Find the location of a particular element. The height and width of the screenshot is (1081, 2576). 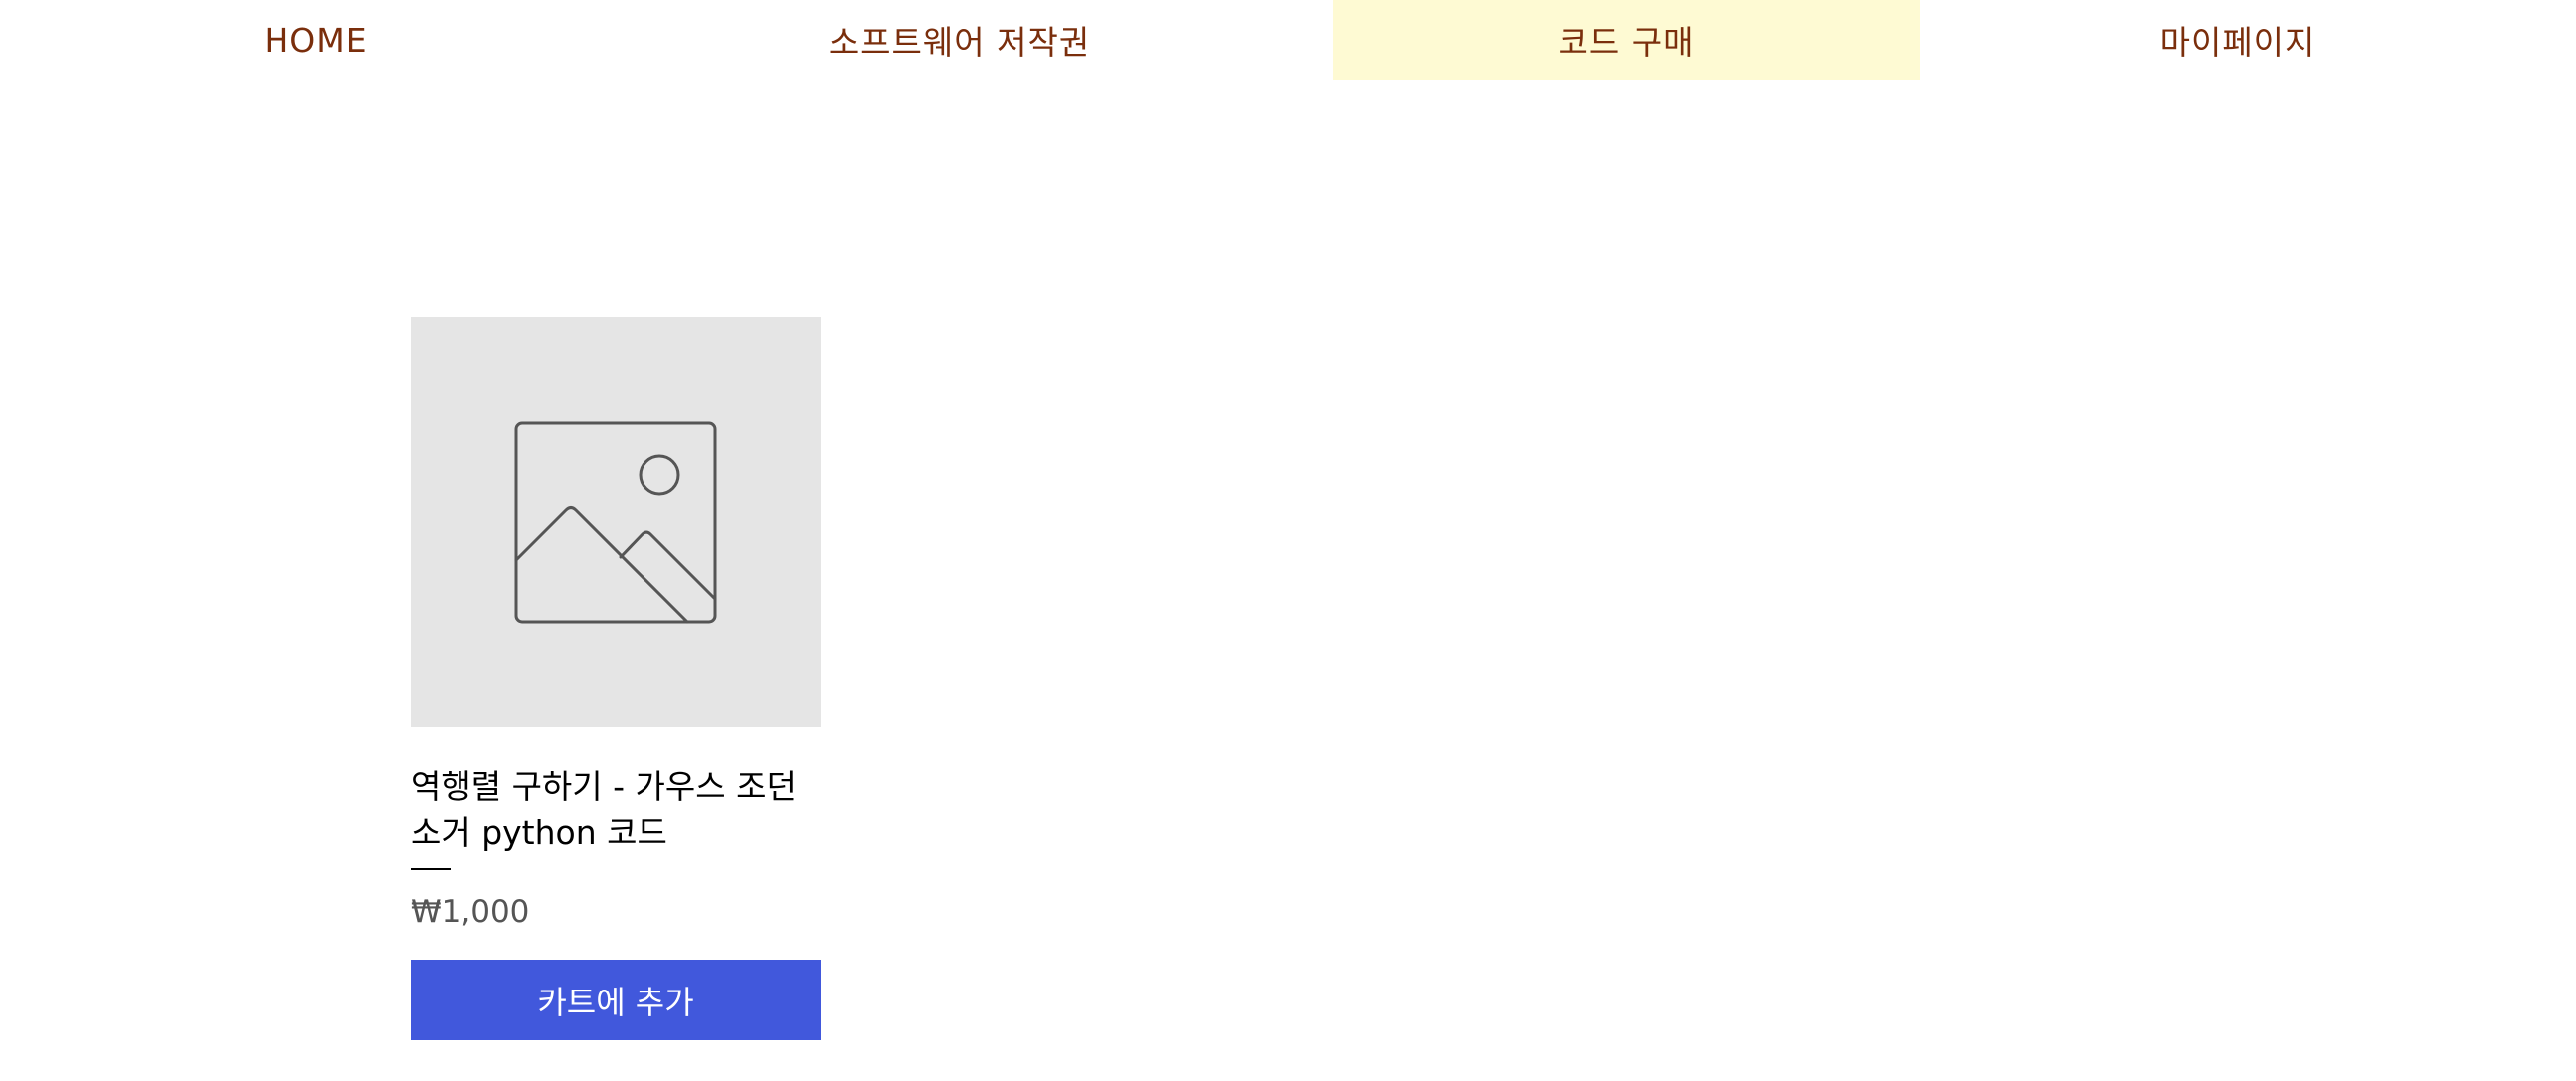

product-price: ₩1,000 is located at coordinates (470, 912).